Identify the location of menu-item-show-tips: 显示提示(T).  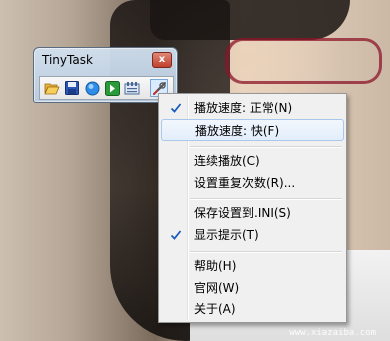
(252, 235).